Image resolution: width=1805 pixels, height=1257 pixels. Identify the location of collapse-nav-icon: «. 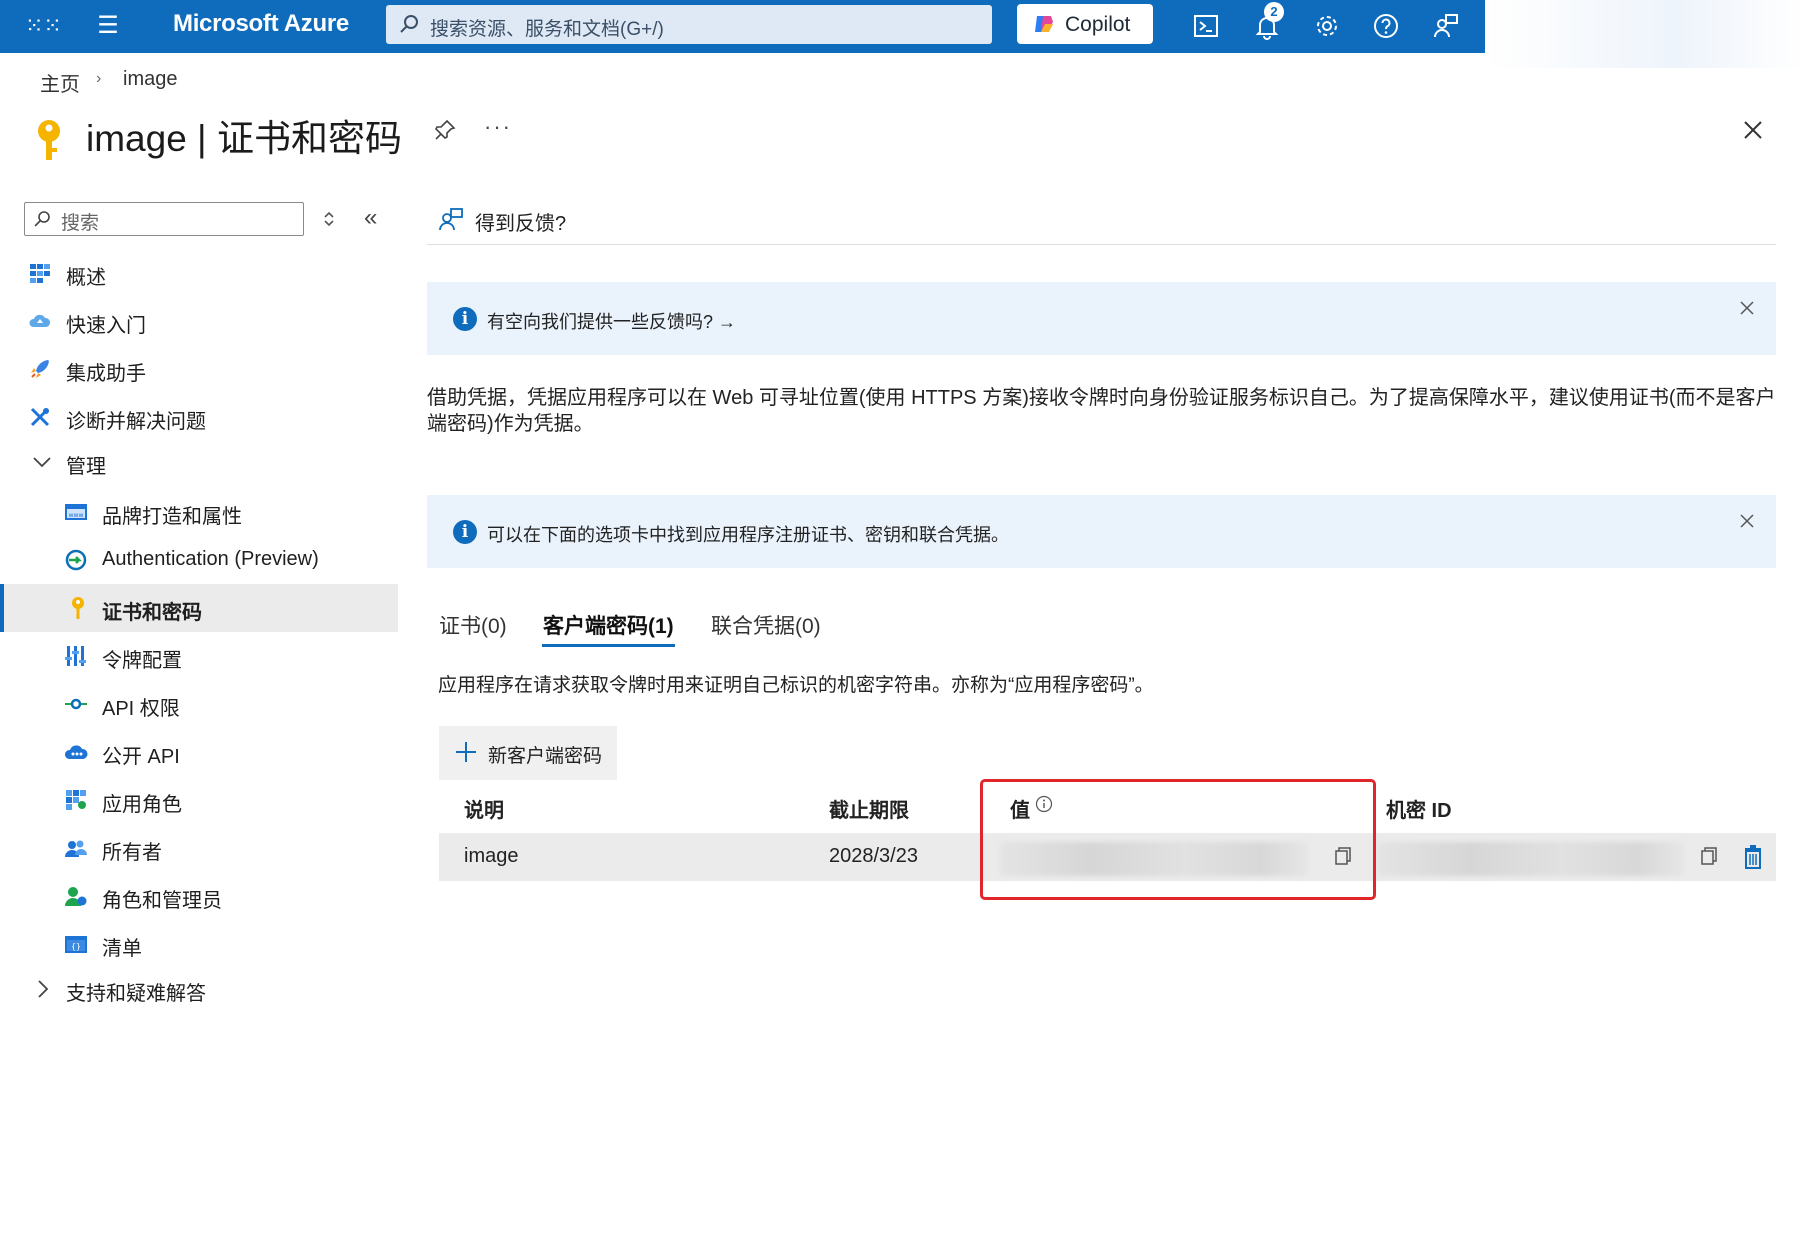
(370, 218).